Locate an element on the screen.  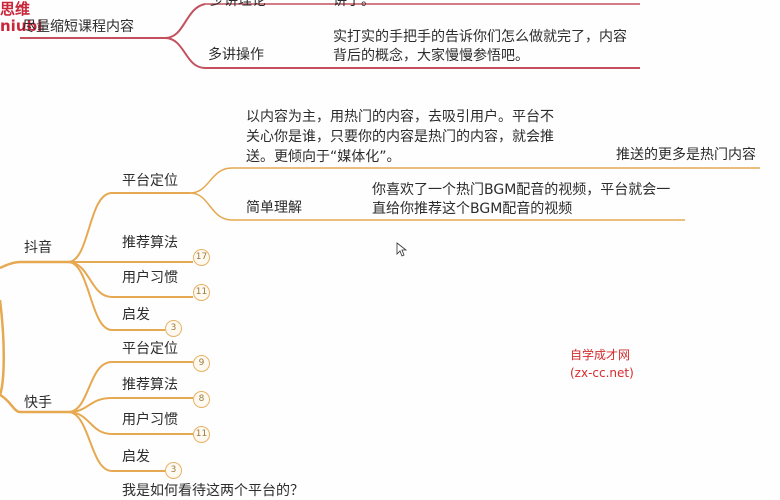
kuaishou-inspiration-node: 启发 is located at coordinates (136, 457).